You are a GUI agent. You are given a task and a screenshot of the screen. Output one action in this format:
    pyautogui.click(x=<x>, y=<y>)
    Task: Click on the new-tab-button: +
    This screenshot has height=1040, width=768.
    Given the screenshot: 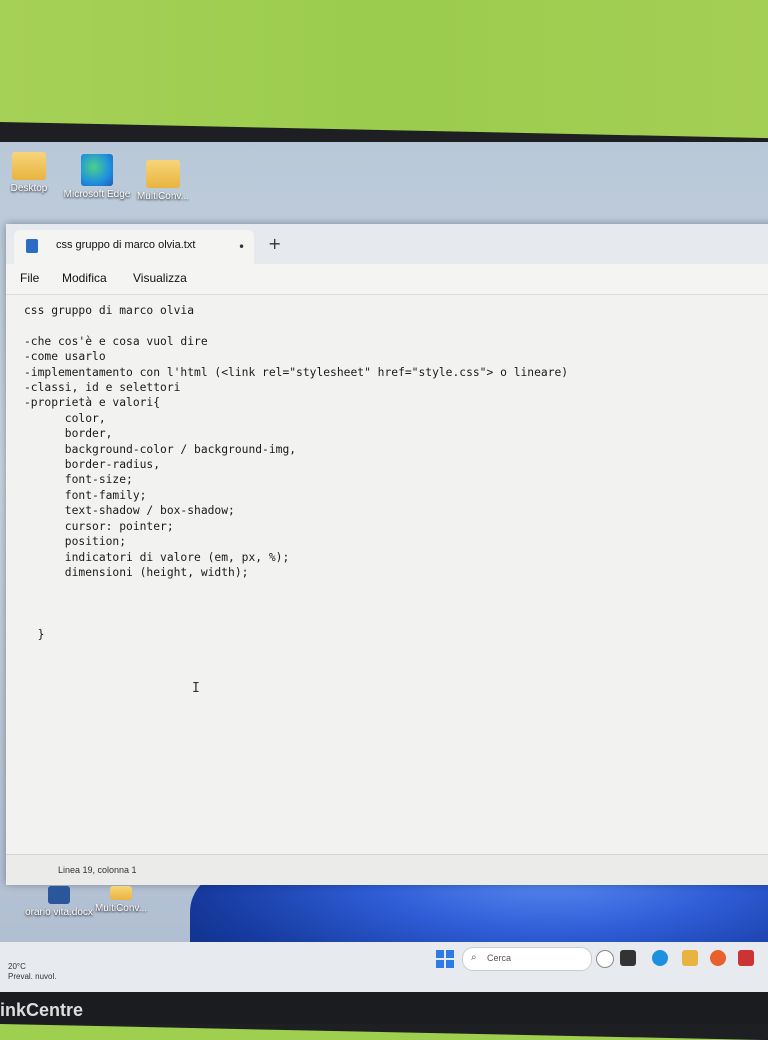 What is the action you would take?
    pyautogui.click(x=274, y=243)
    